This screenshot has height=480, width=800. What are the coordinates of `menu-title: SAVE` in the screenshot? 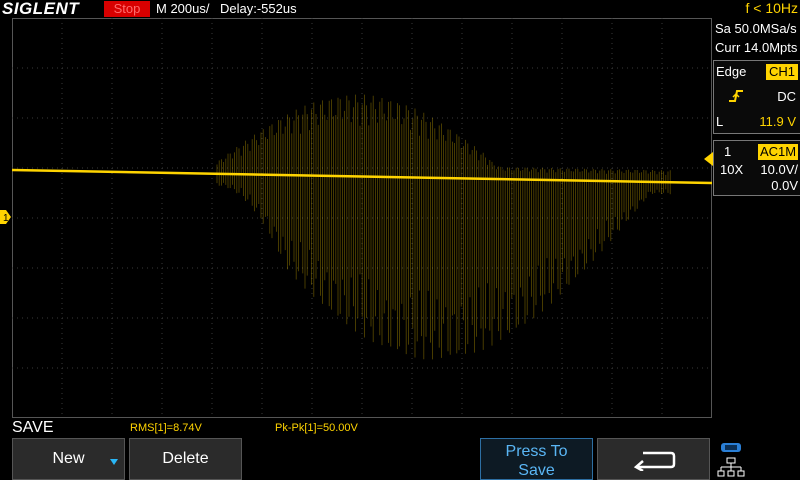 It's located at (33, 427).